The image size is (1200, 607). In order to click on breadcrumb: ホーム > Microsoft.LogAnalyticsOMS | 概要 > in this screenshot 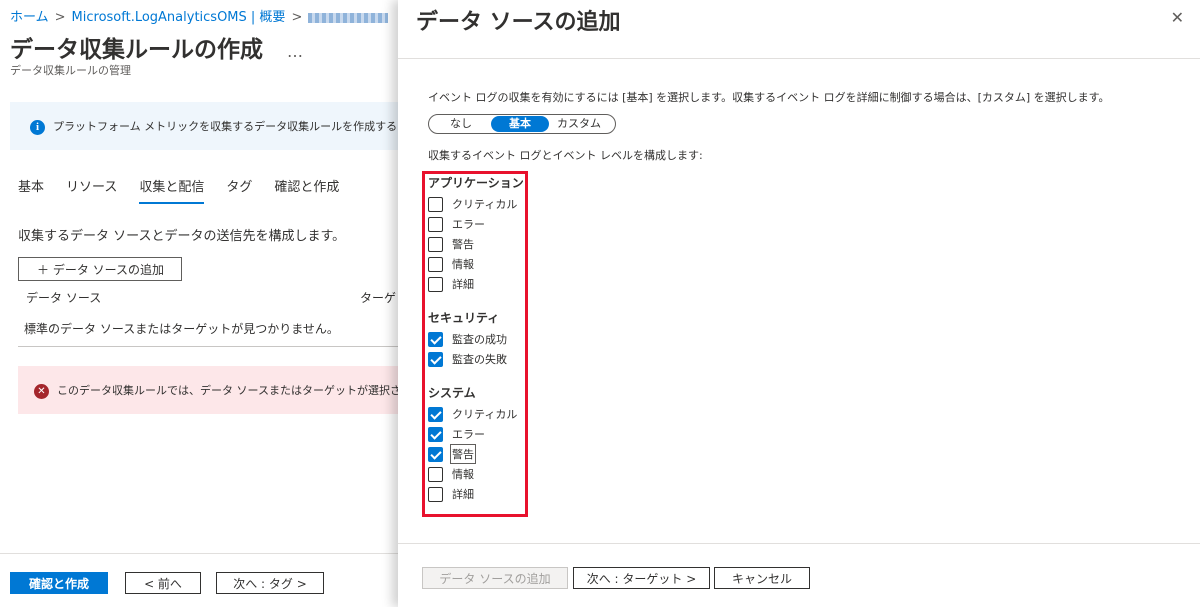, I will do `click(199, 15)`.